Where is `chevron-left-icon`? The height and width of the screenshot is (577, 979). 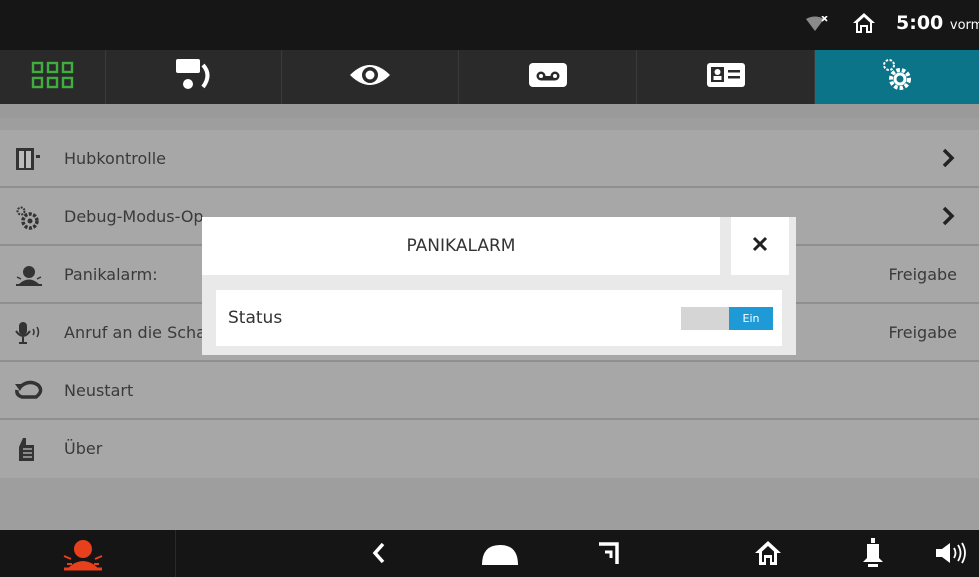
chevron-left-icon is located at coordinates (379, 555).